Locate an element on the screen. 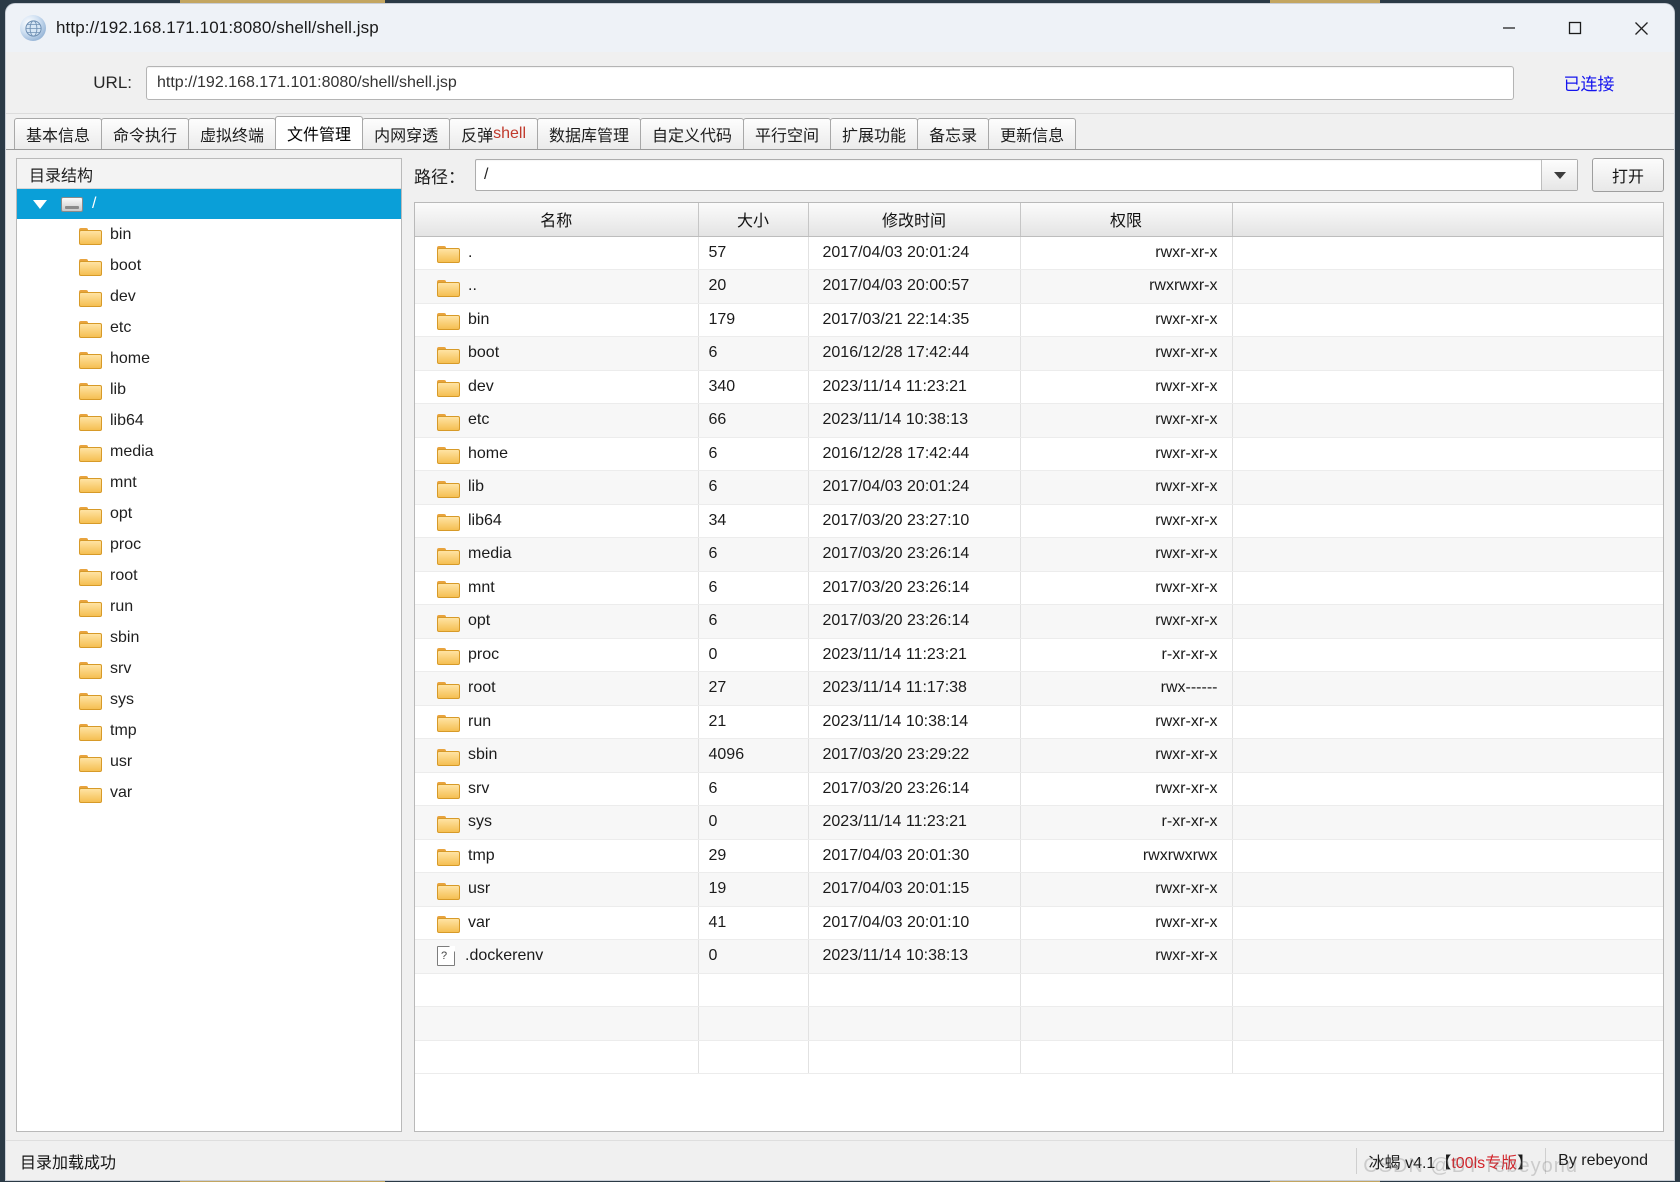  tree-node-boot: boot is located at coordinates (209, 265).